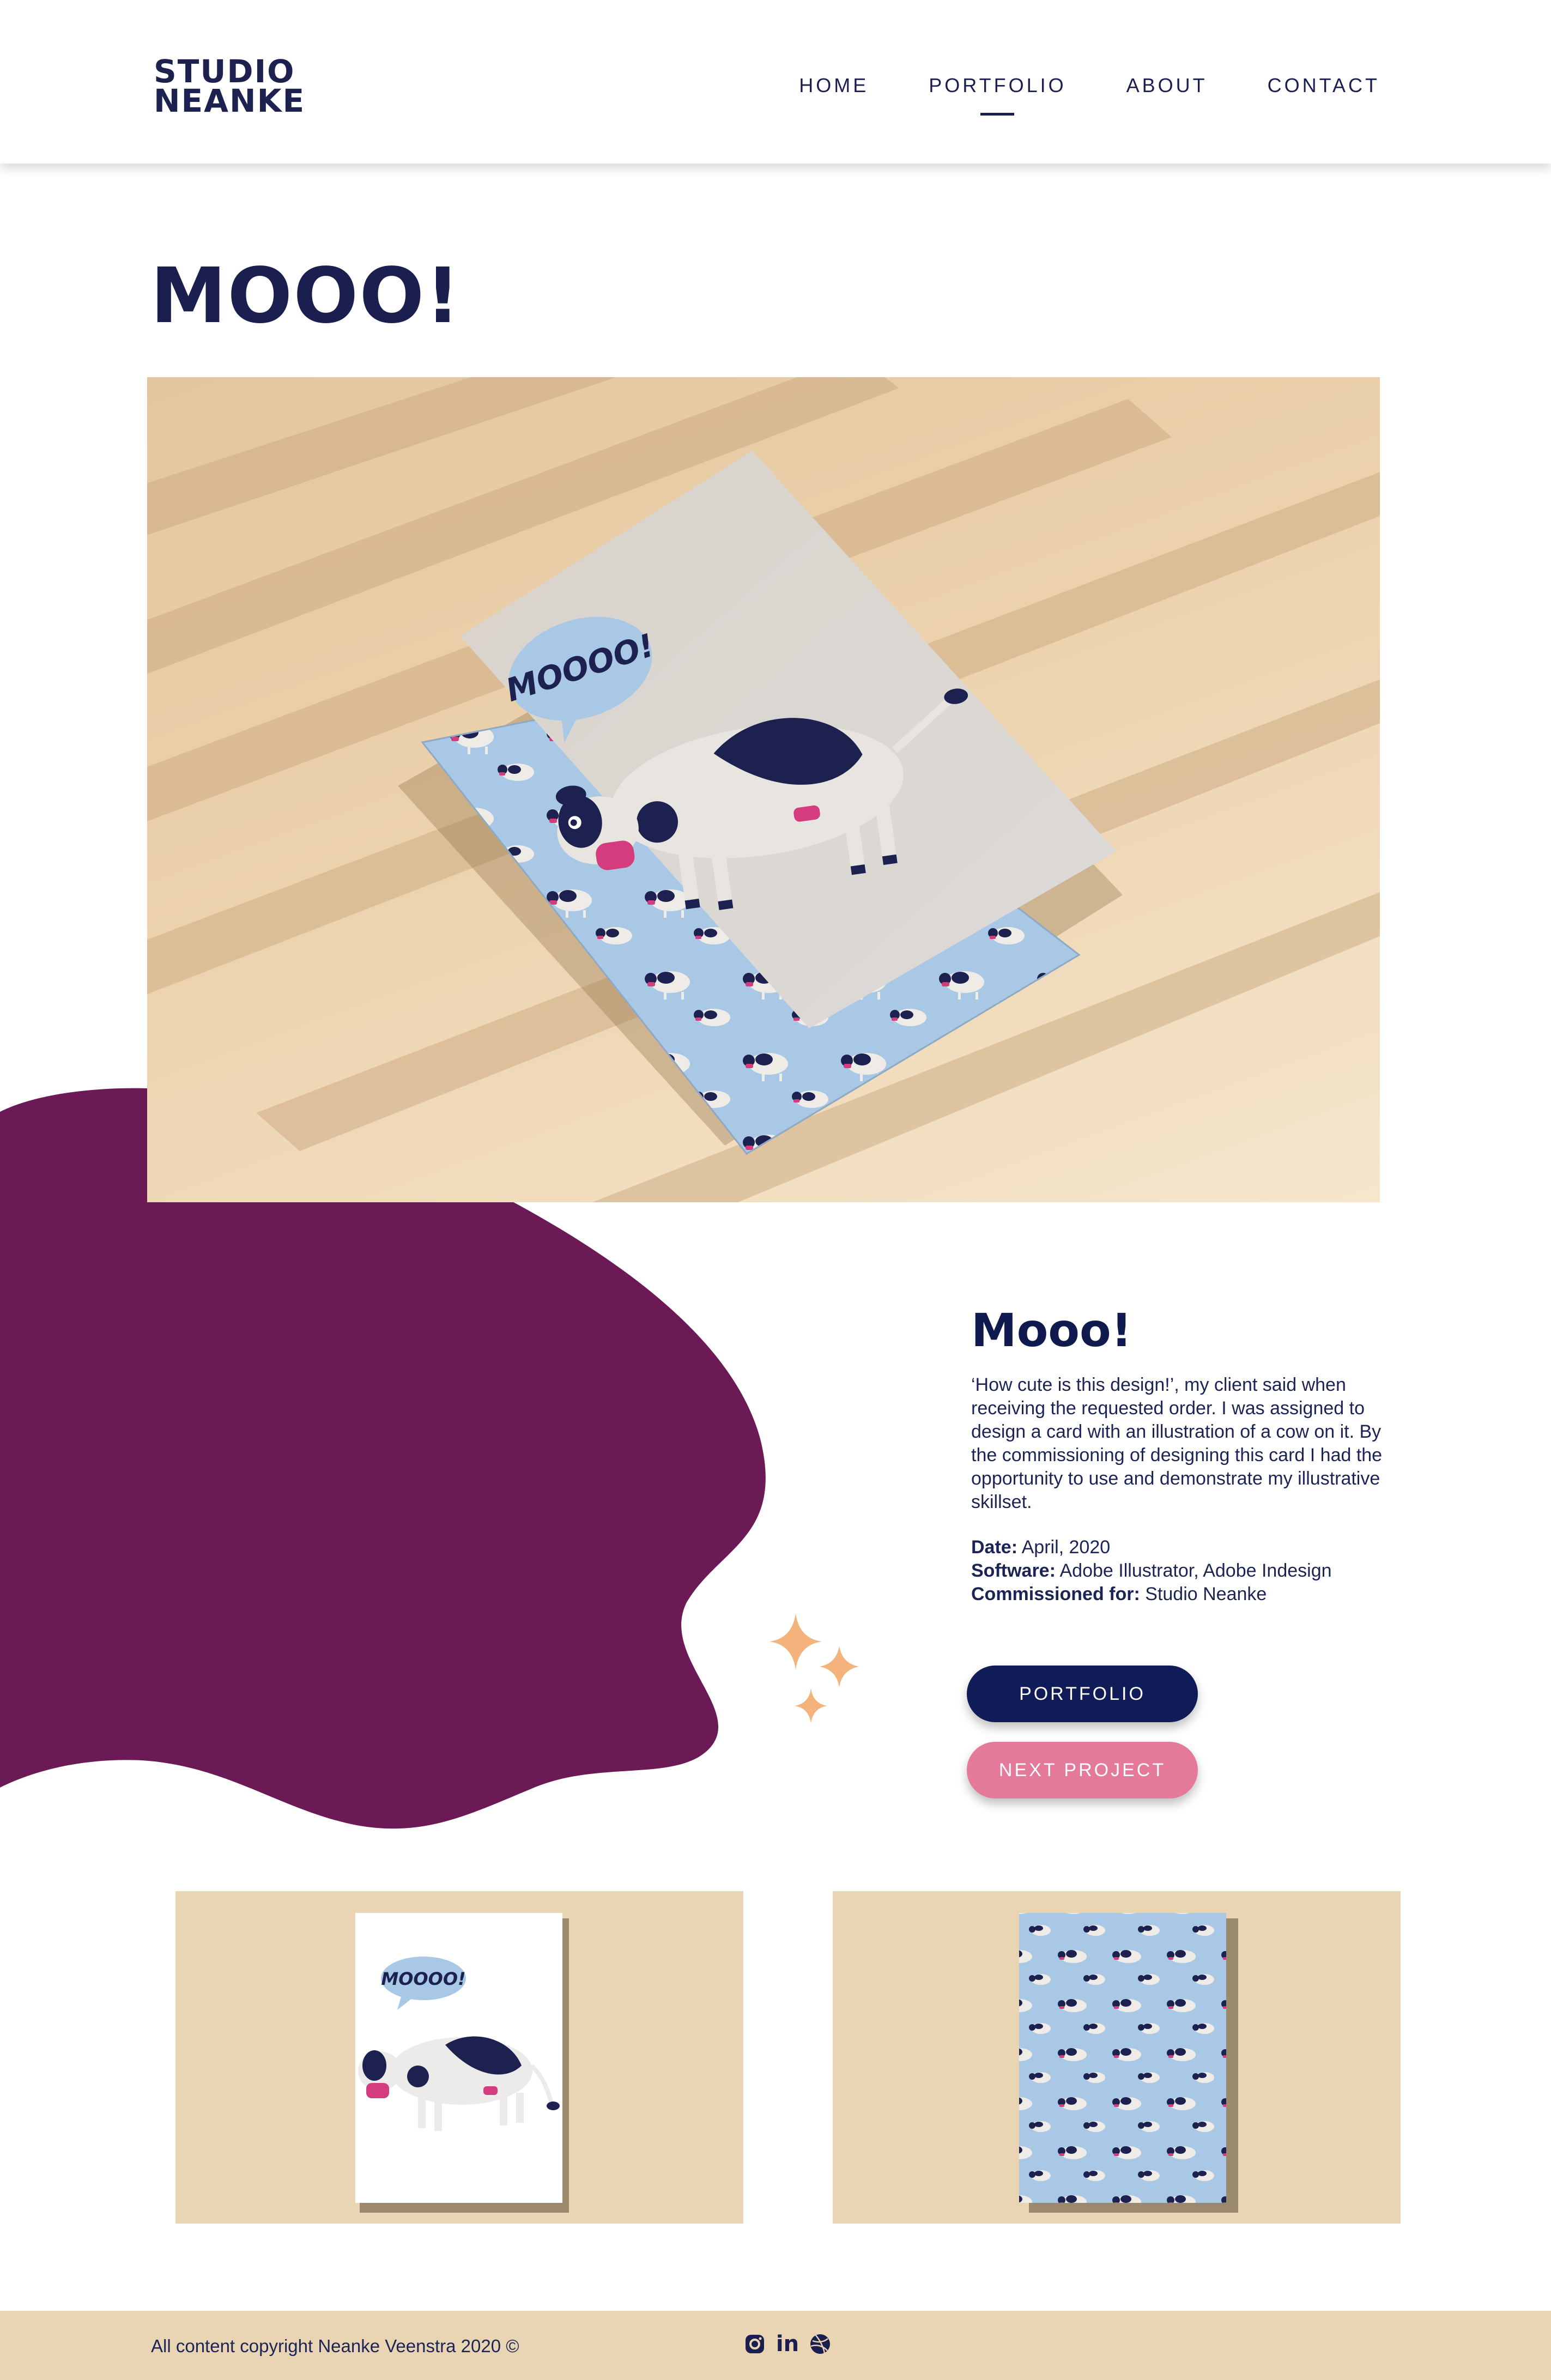 This screenshot has height=2380, width=1551. I want to click on page-title: MOOO!, so click(306, 296).